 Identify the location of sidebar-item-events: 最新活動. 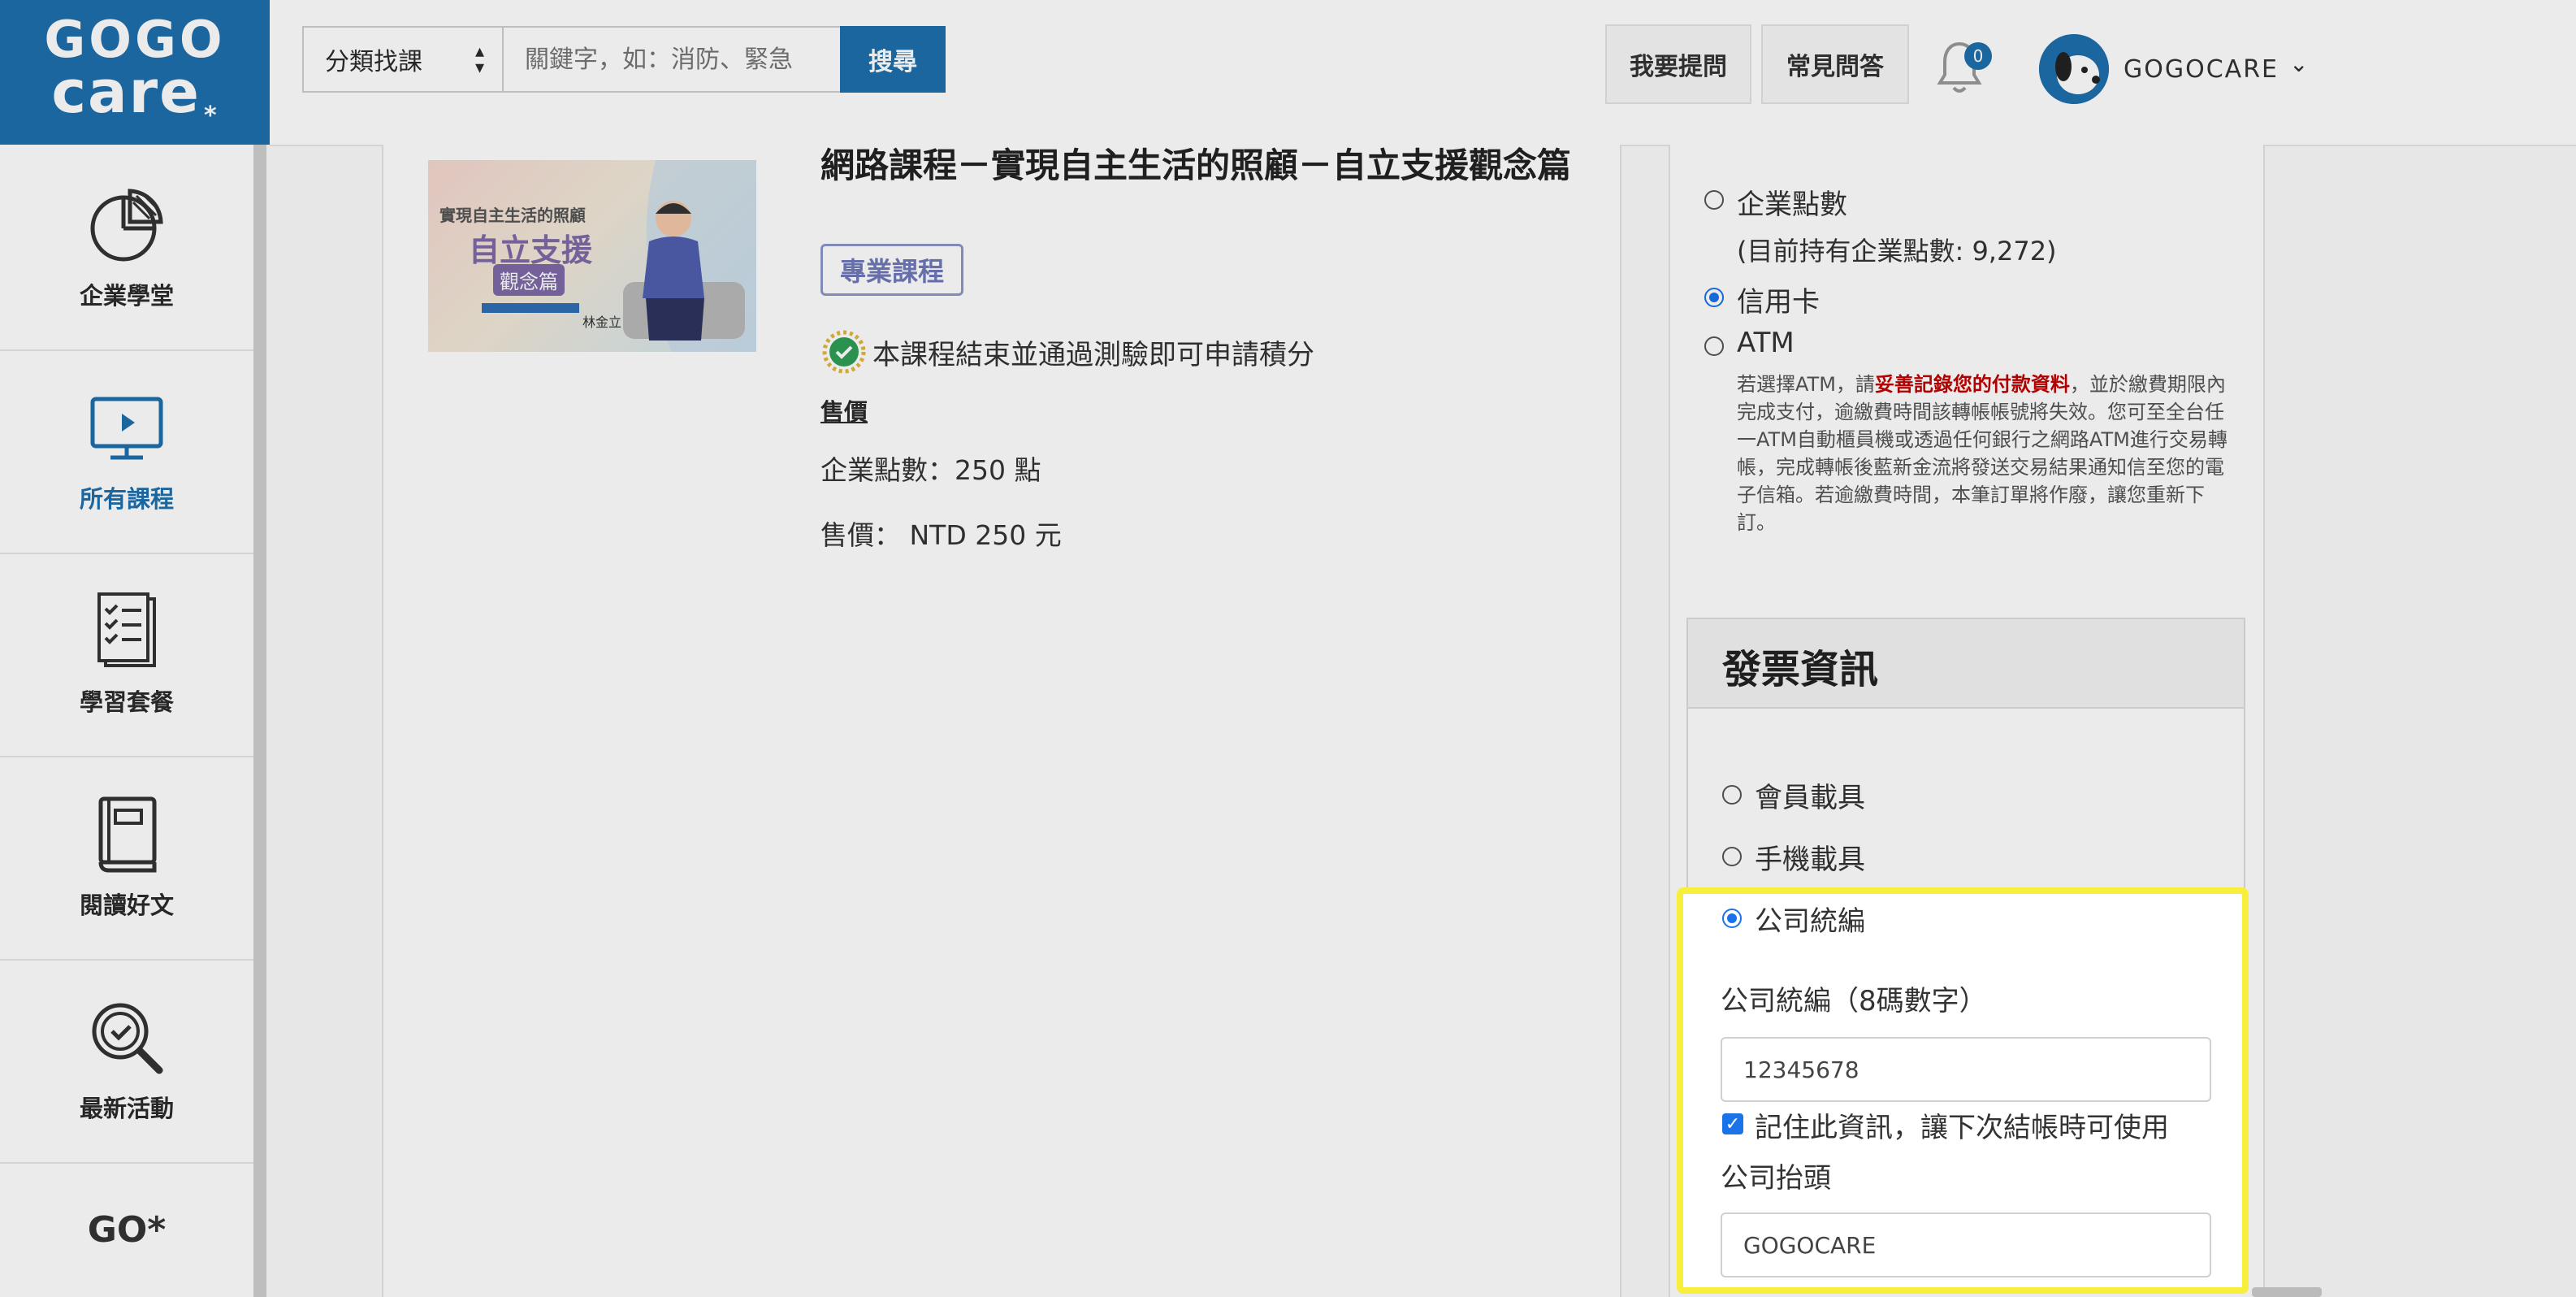
(126, 1061).